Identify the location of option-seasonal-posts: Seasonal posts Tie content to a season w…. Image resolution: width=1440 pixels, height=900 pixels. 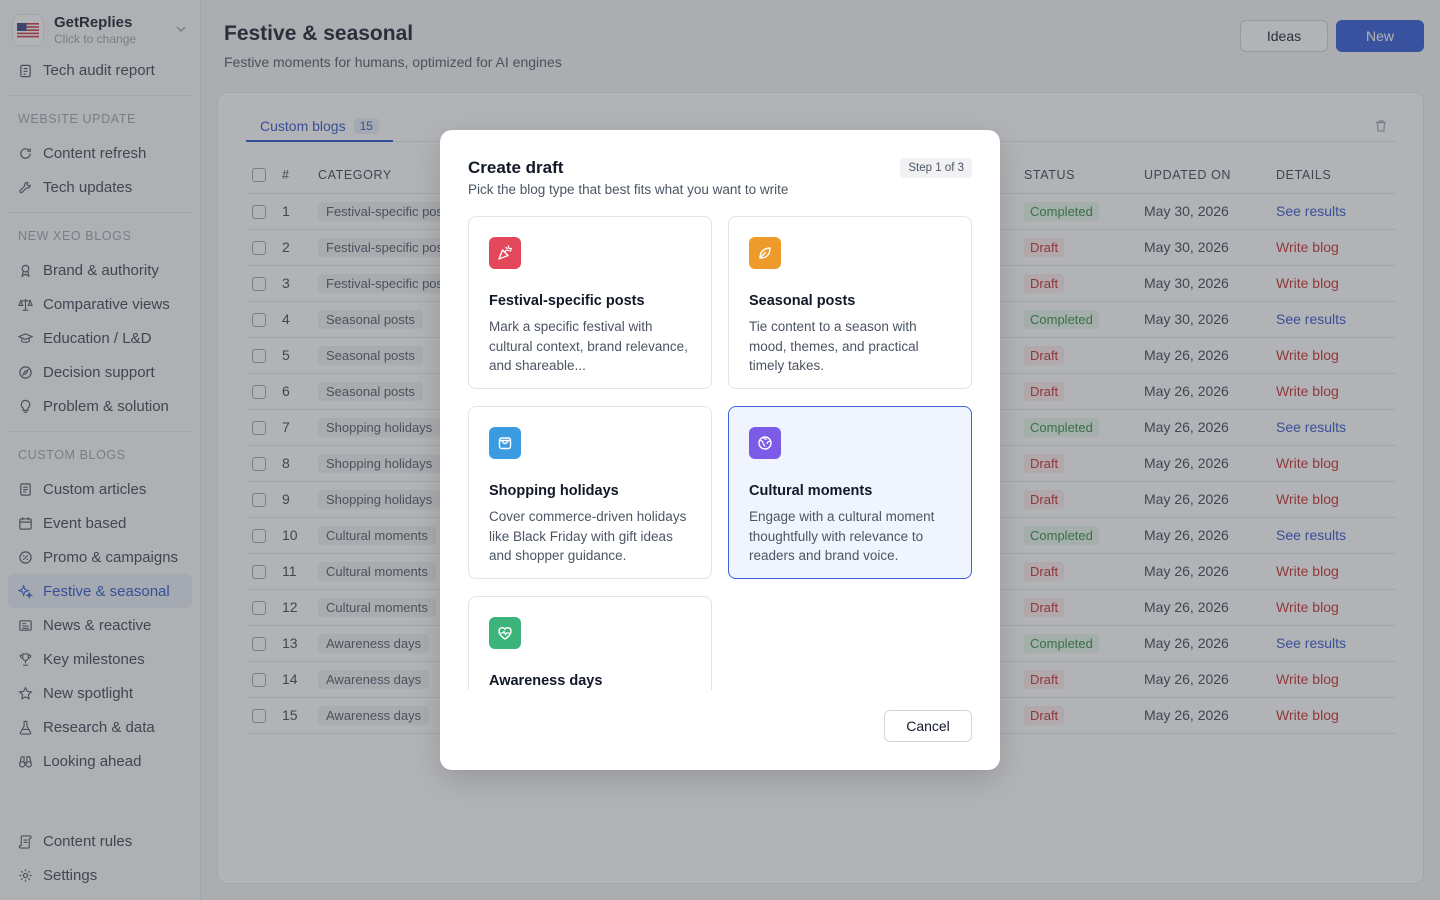
(850, 302).